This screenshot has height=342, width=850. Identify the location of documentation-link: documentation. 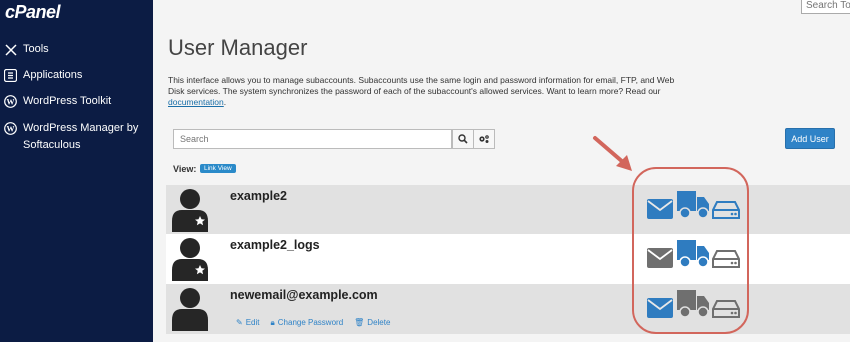
(196, 102).